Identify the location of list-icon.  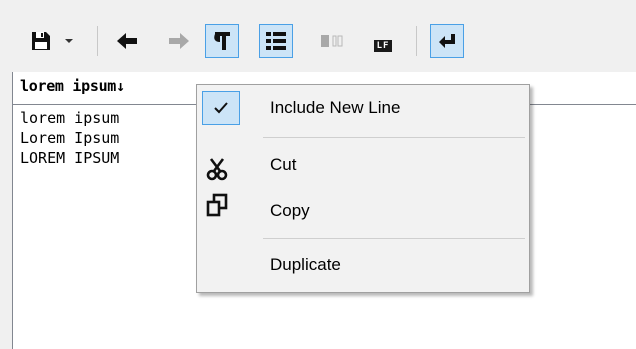
(276, 41).